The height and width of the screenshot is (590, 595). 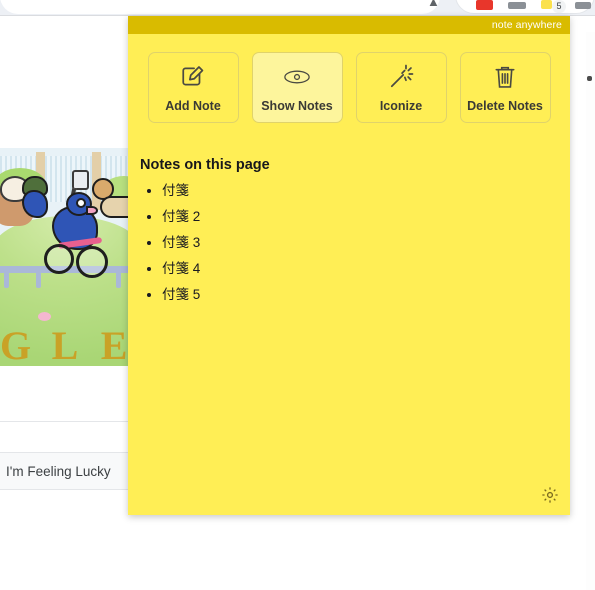 I want to click on feeling-lucky-button: I'm Feeling Lucky, so click(x=66, y=471).